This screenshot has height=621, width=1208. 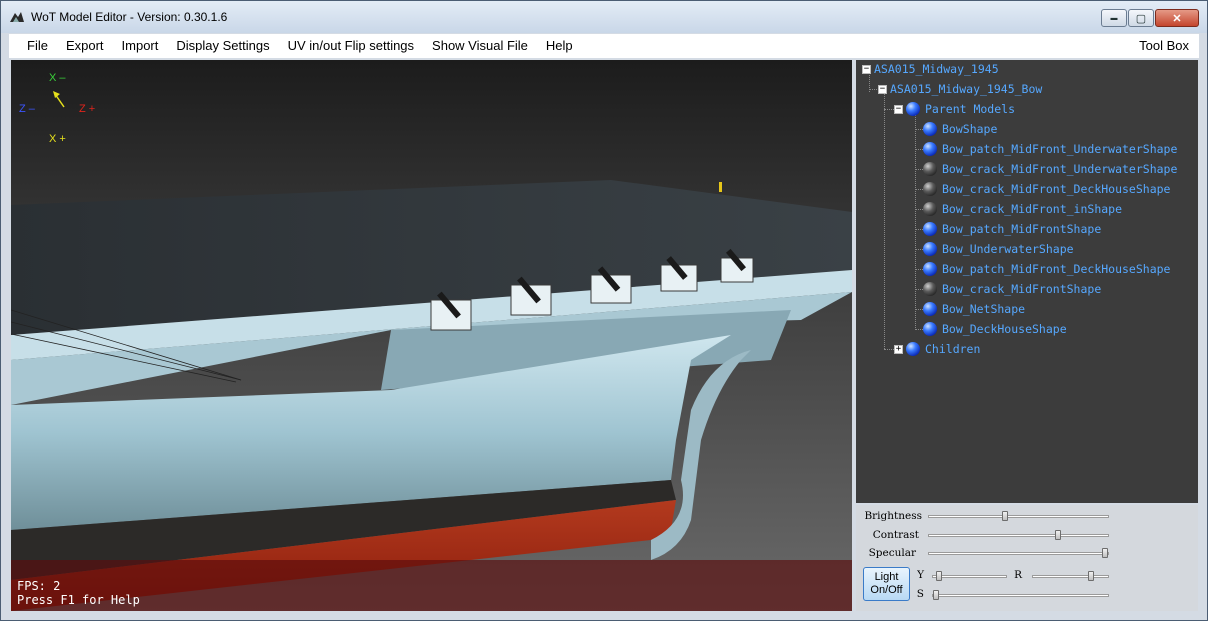 What do you see at coordinates (1008, 249) in the screenshot?
I see `tree-node-label: Bow_UnderwaterShape` at bounding box center [1008, 249].